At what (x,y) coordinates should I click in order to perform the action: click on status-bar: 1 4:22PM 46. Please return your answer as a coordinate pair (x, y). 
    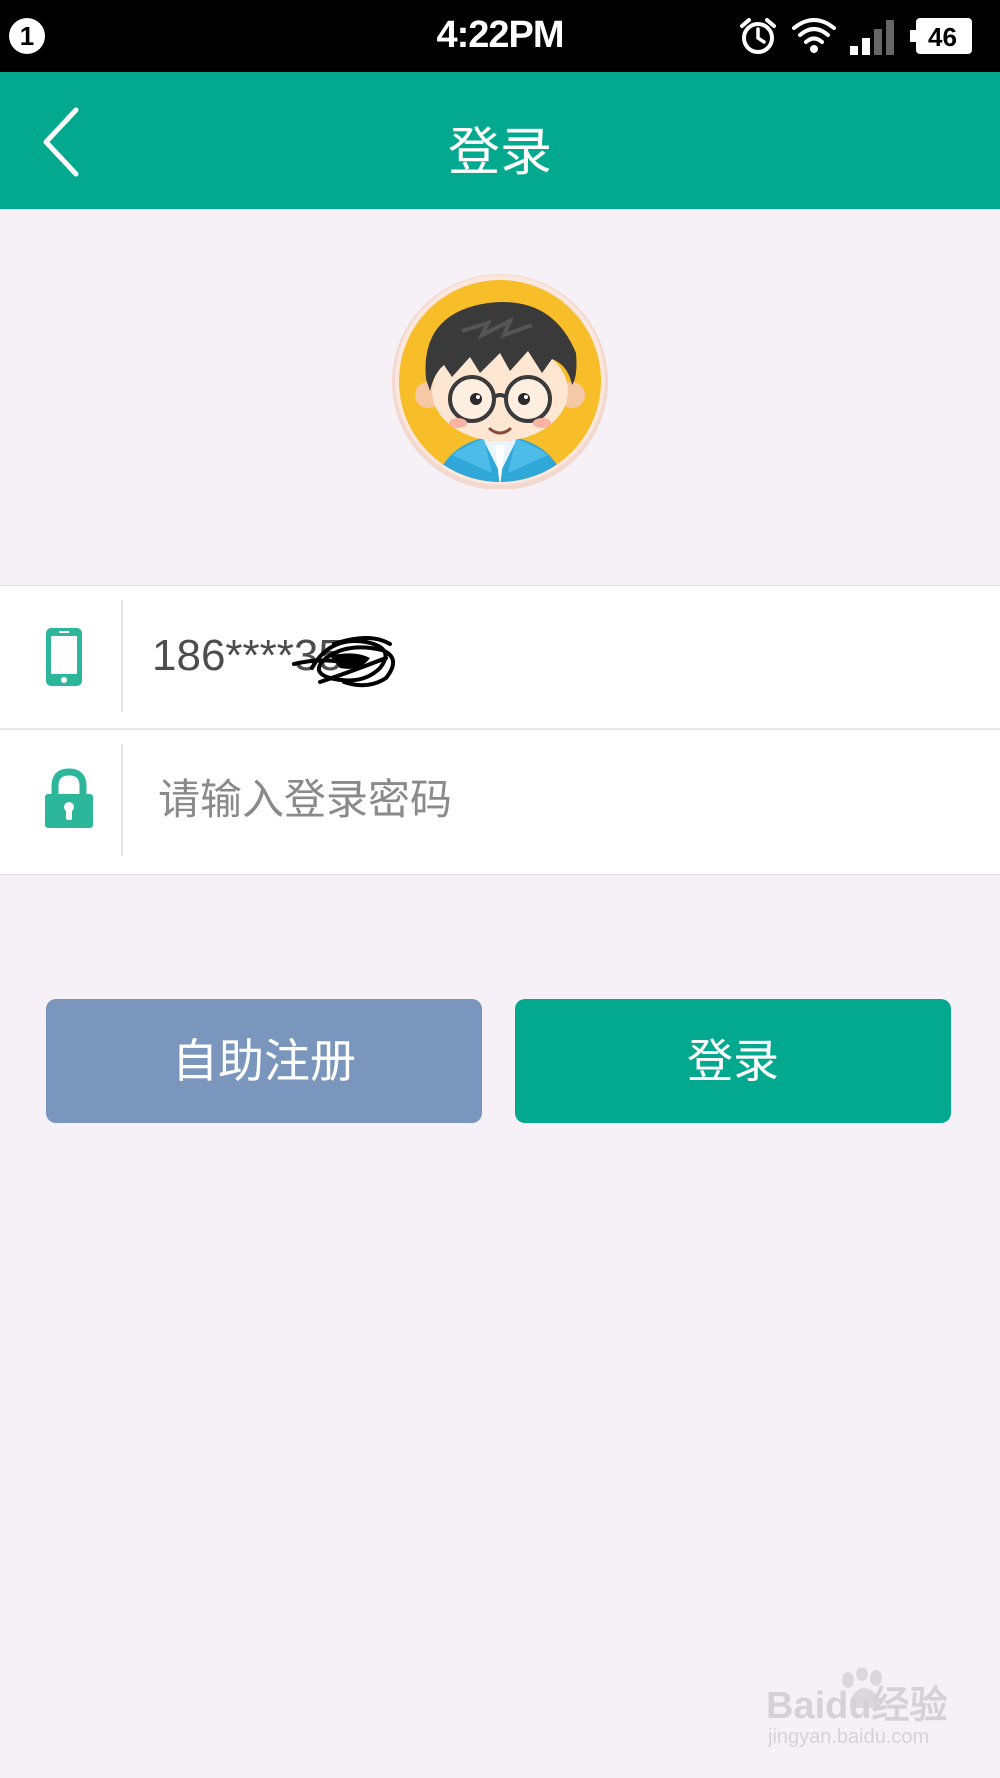
    Looking at the image, I should click on (500, 36).